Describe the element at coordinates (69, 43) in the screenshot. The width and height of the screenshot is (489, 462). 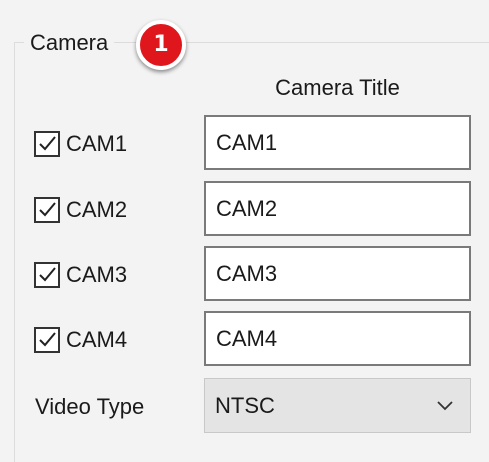
I see `camera-group-title: Camera` at that location.